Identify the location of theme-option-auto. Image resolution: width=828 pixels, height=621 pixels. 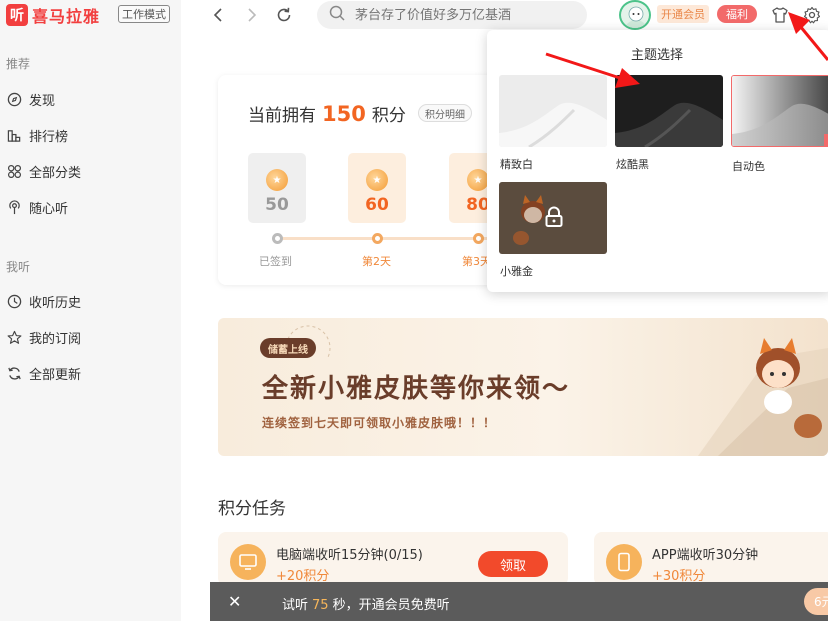
(779, 111).